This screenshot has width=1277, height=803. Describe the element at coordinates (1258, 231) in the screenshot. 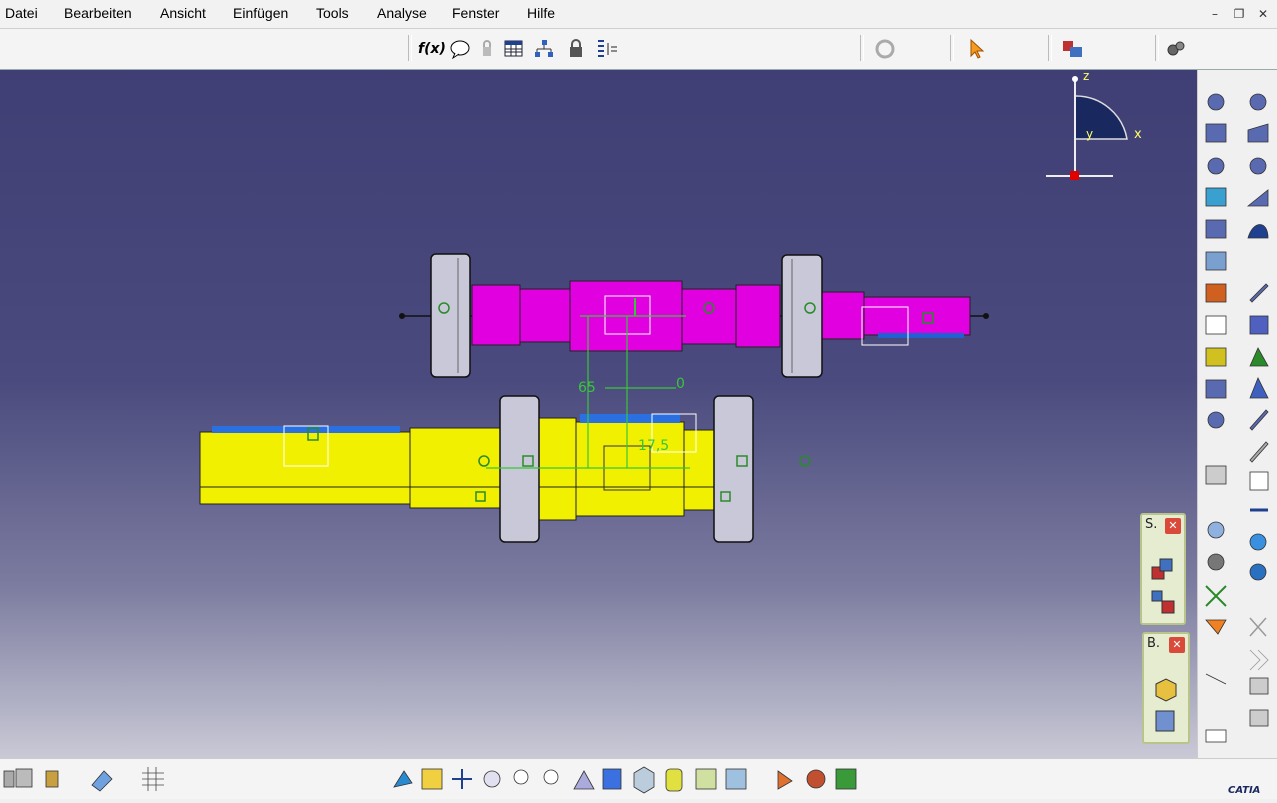

I see `fish-icon` at that location.